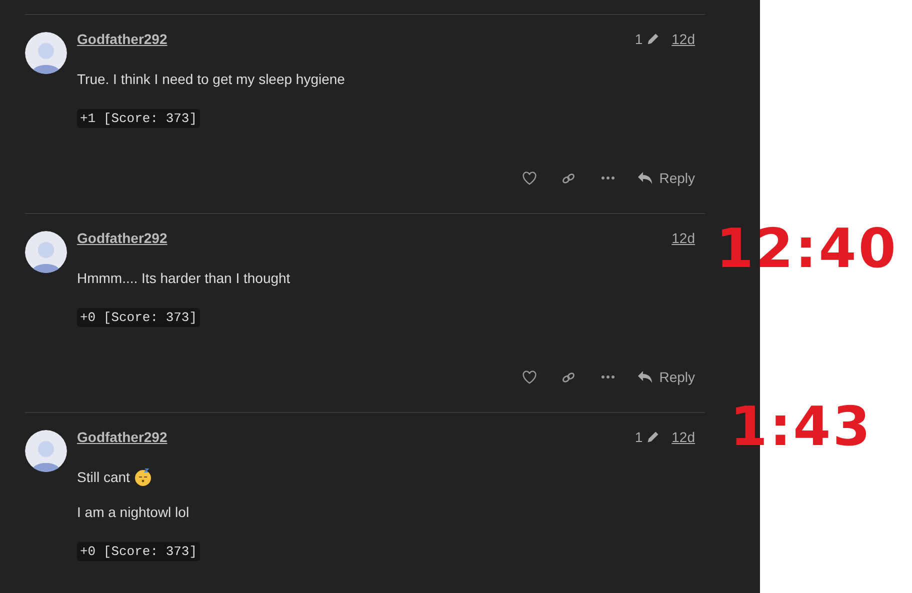 The height and width of the screenshot is (593, 912). I want to click on post-text: Still cant, so click(103, 477).